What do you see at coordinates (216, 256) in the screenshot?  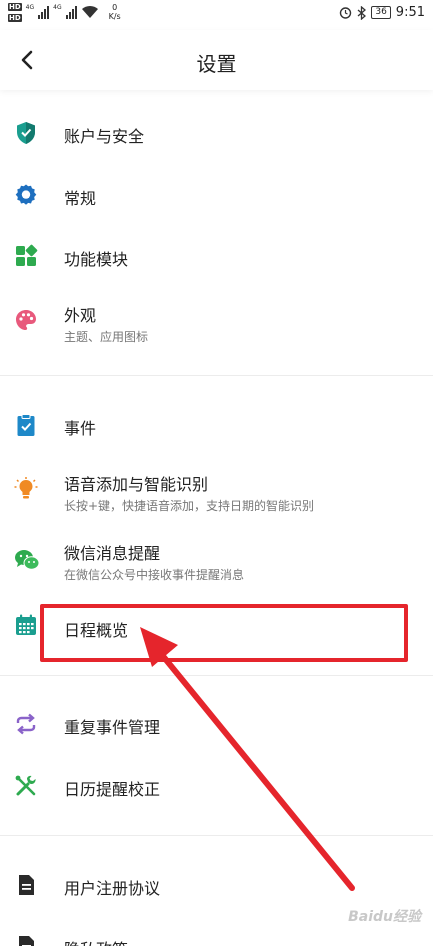 I see `settings-item-modules: 功能模块` at bounding box center [216, 256].